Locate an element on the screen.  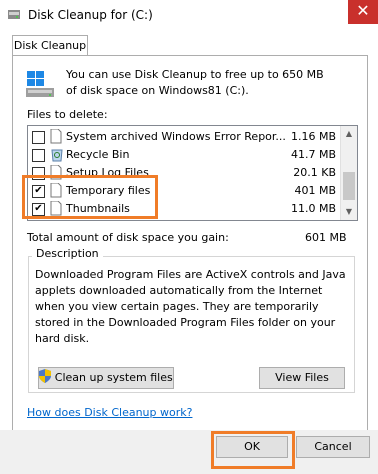
file-size: 401 MB is located at coordinates (315, 190).